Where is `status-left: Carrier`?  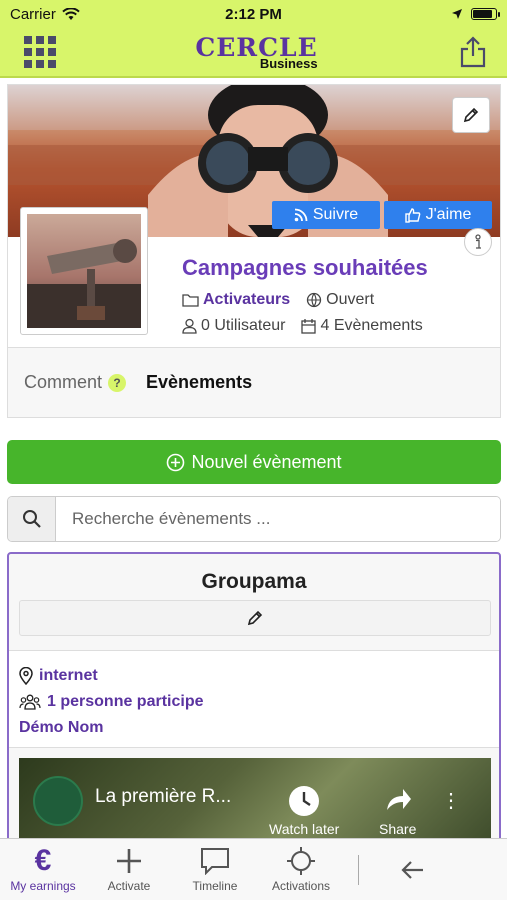 status-left: Carrier is located at coordinates (45, 14).